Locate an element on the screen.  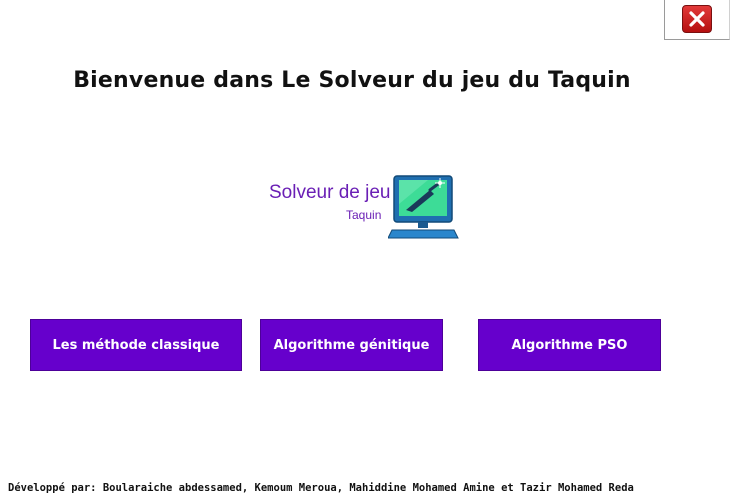
pso-algorithm-button: Algorithme PSO is located at coordinates (569, 345).